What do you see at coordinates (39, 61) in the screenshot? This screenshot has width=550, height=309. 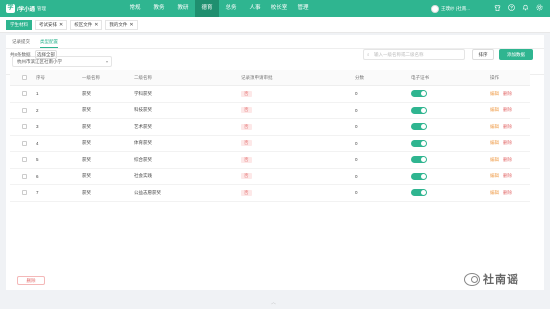 I see `school-select-value: 杭州市滨江区社南小学` at bounding box center [39, 61].